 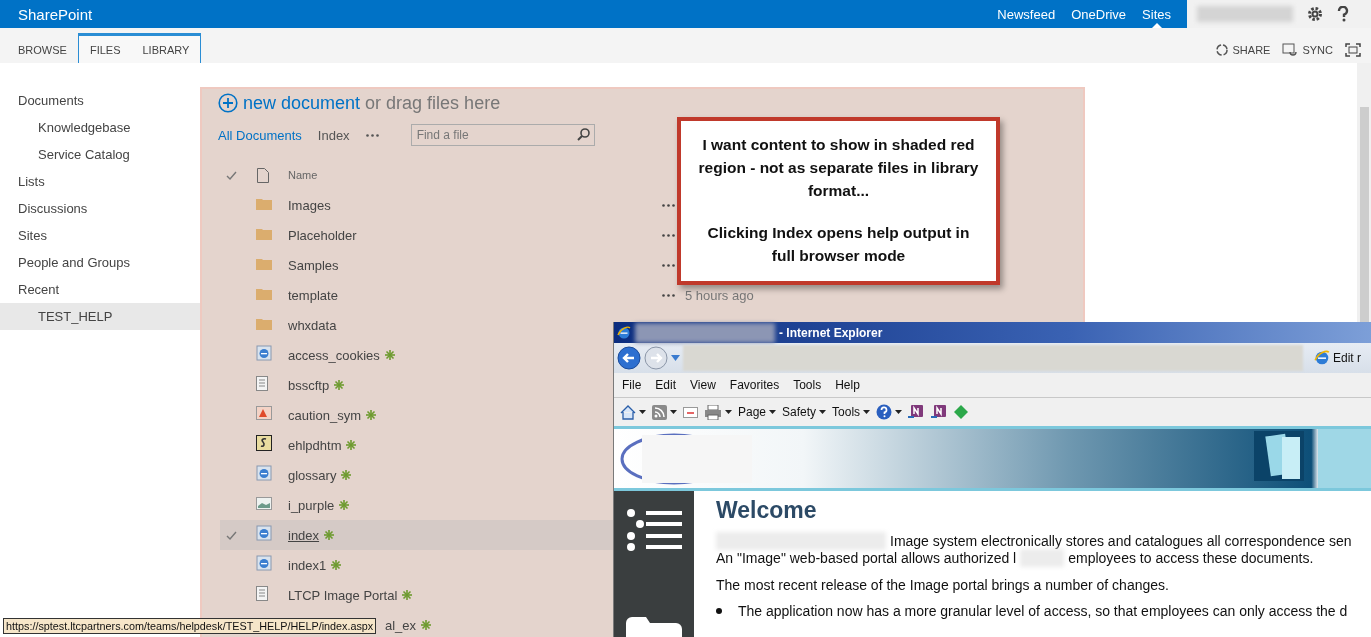 I want to click on file-name: Placeholder, so click(x=322, y=235).